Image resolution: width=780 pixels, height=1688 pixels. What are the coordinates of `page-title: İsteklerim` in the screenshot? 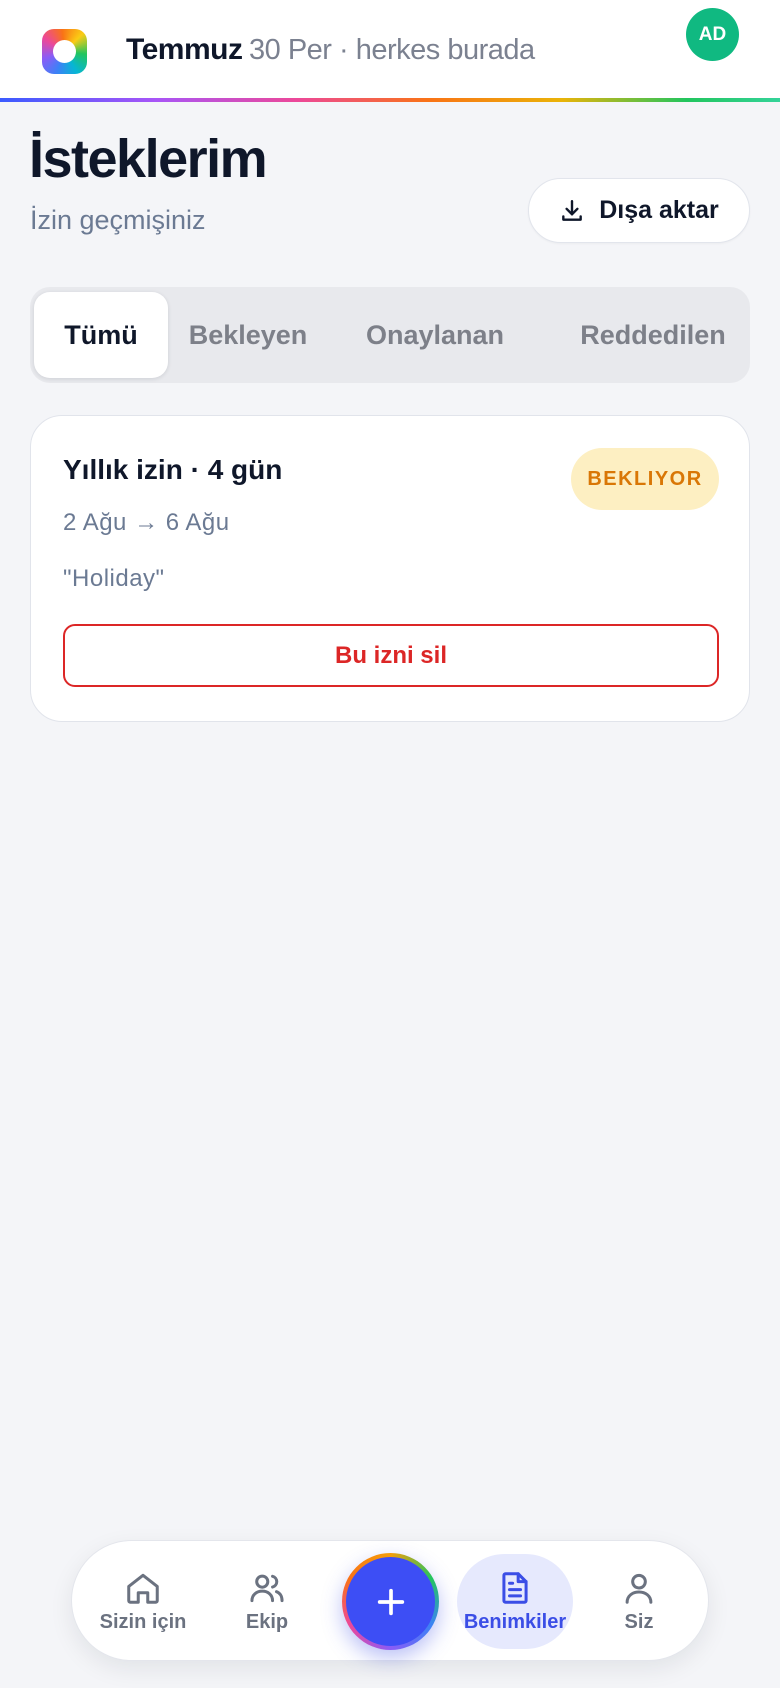 It's located at (148, 159).